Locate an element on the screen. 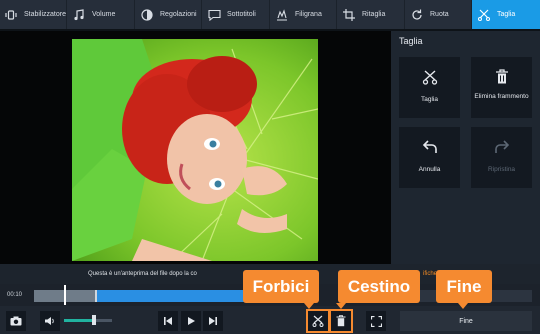 Image resolution: width=540 pixels, height=334 pixels. play-icon is located at coordinates (191, 321).